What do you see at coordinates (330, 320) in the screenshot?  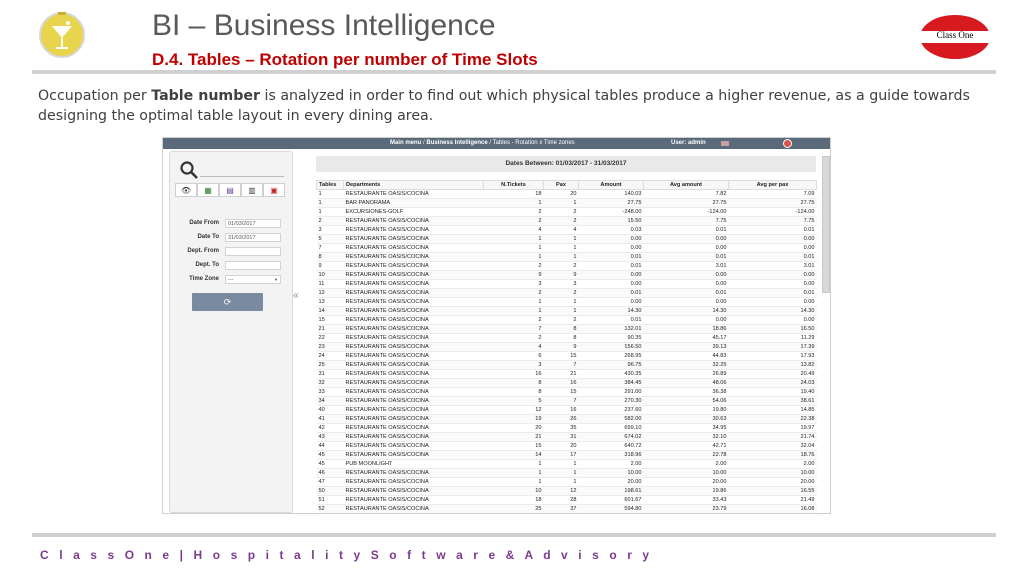 I see `table-cell: 15` at bounding box center [330, 320].